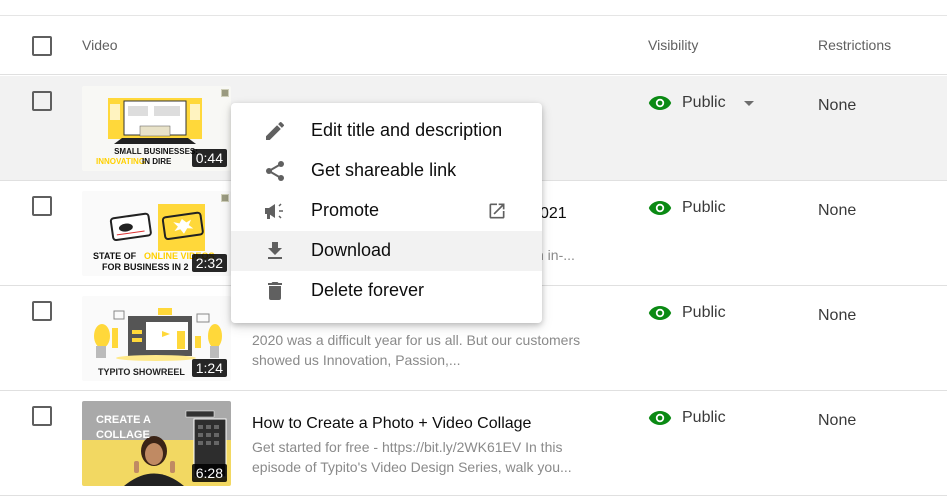  Describe the element at coordinates (854, 45) in the screenshot. I see `column-header-restrictions: Restrictions` at that location.